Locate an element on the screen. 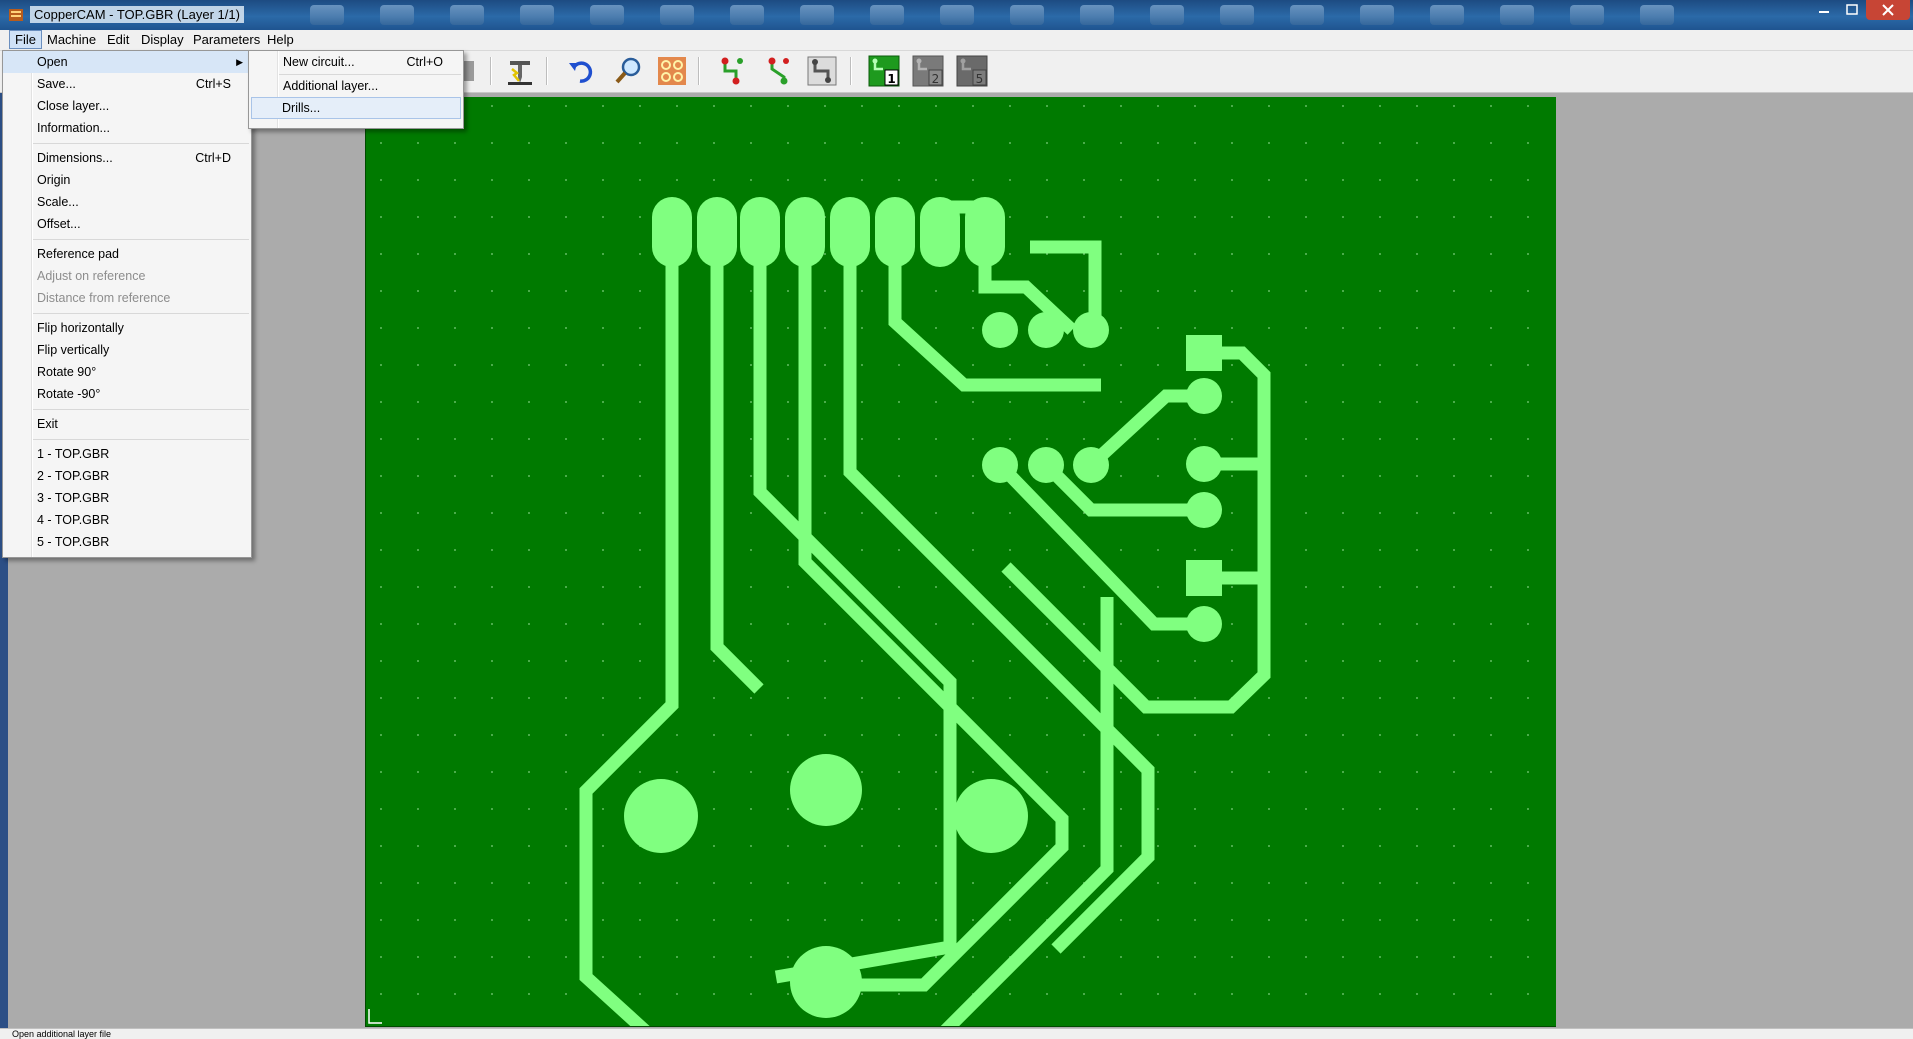 The height and width of the screenshot is (1039, 1913). layer-2-number: 2 is located at coordinates (936, 79).